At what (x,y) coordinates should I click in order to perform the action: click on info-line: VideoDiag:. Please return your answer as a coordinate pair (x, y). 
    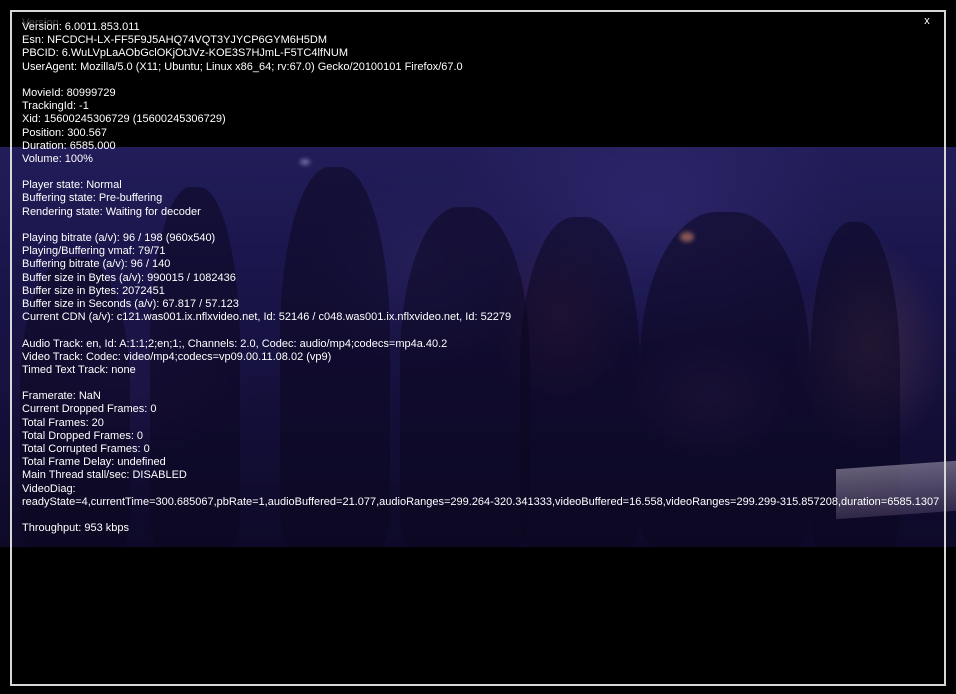
    Looking at the image, I should click on (49, 488).